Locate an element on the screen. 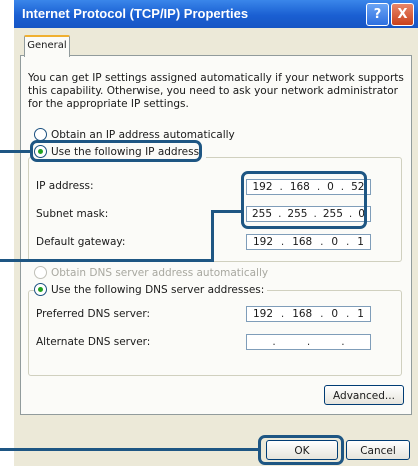  use-following-dns-option: Use the following DNS server addresses: is located at coordinates (151, 289).